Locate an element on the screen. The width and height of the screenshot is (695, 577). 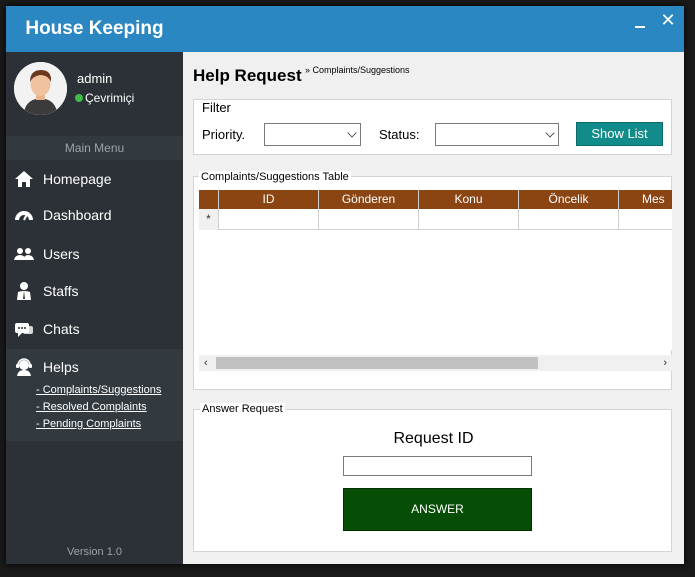
title-bar is located at coordinates (433, 29).